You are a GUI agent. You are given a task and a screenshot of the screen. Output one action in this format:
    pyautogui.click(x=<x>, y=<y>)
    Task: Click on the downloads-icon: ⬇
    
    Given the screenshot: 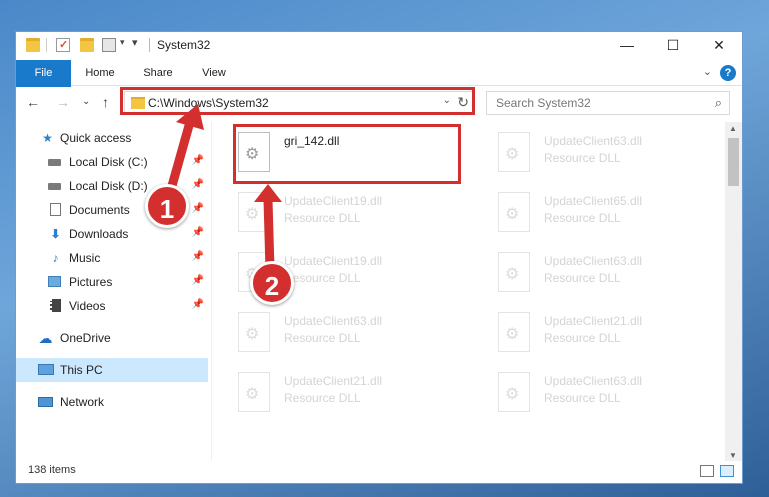 What is the action you would take?
    pyautogui.click(x=55, y=234)
    